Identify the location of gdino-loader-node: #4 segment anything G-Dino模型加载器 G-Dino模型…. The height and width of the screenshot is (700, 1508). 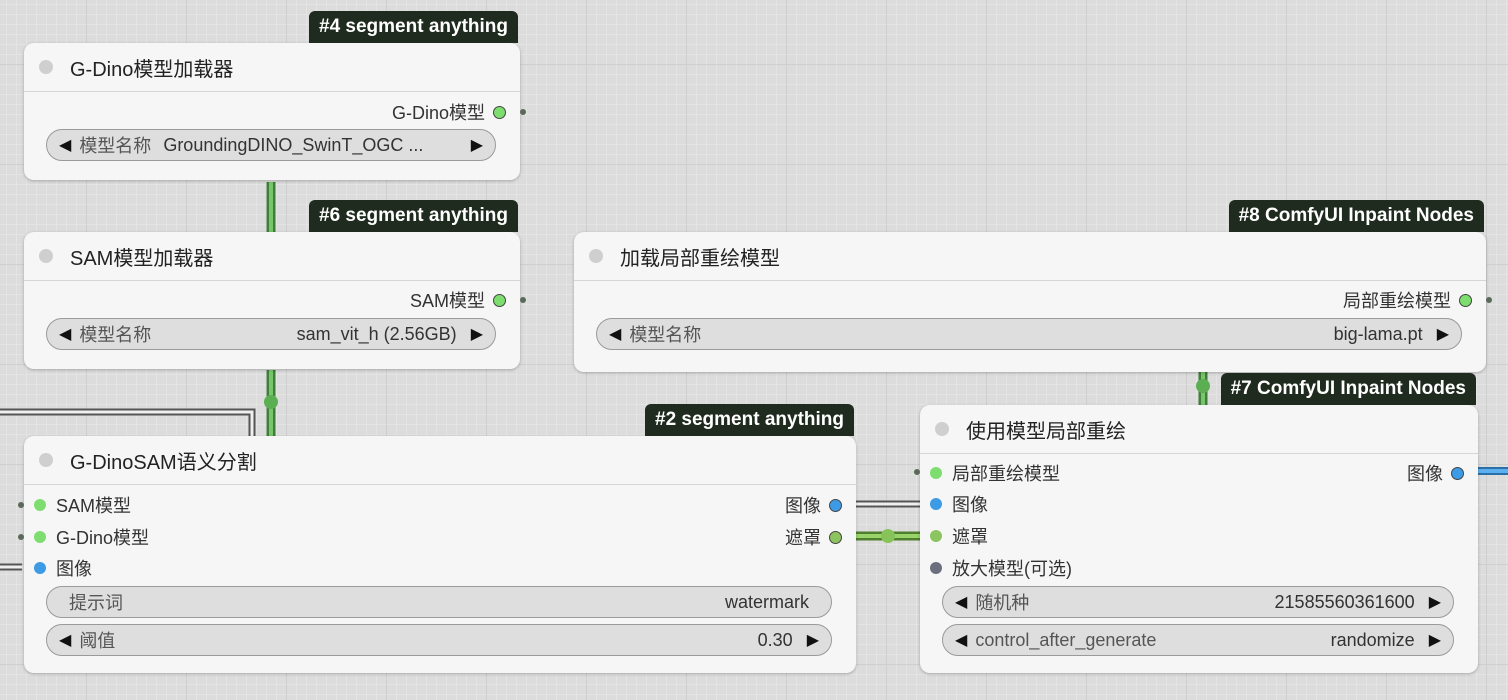
(275, 95).